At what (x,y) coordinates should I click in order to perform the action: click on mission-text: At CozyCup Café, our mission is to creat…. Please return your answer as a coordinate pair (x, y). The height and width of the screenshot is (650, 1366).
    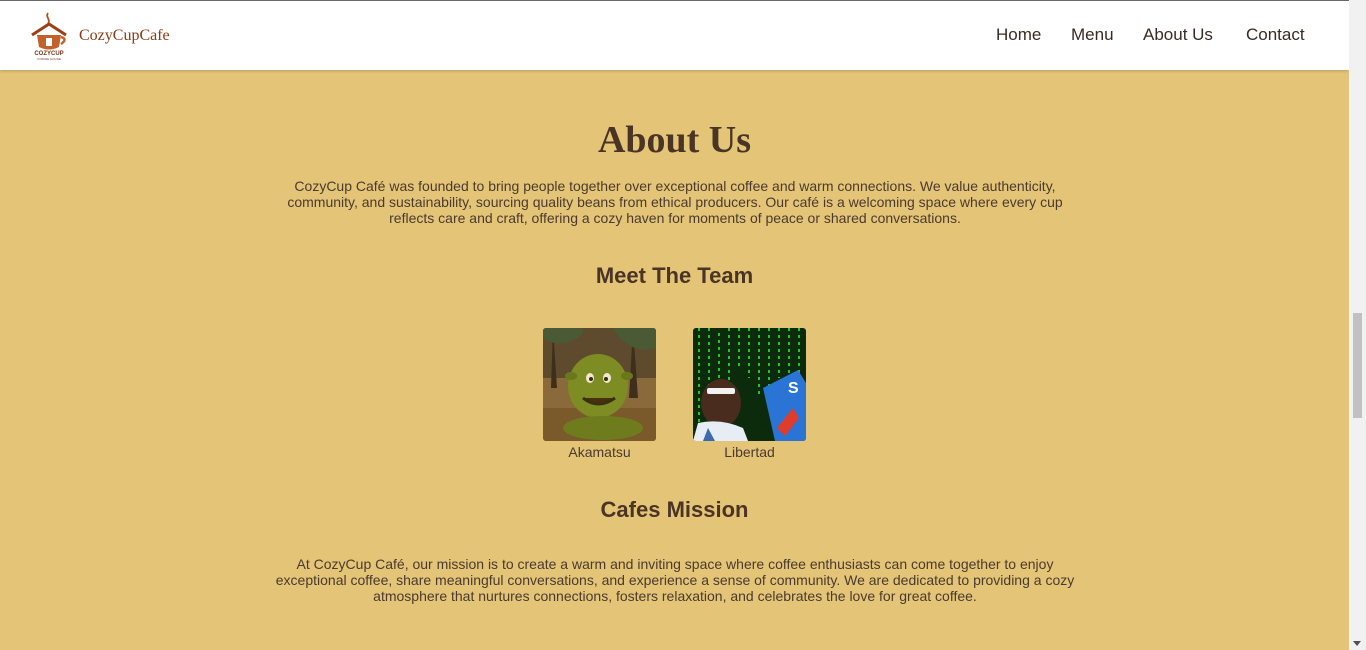
    Looking at the image, I should click on (675, 580).